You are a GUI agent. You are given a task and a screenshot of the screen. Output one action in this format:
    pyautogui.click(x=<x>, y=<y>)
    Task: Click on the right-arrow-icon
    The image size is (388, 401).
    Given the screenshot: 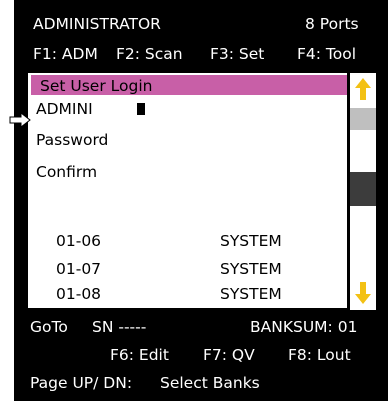 What is the action you would take?
    pyautogui.click(x=20, y=120)
    